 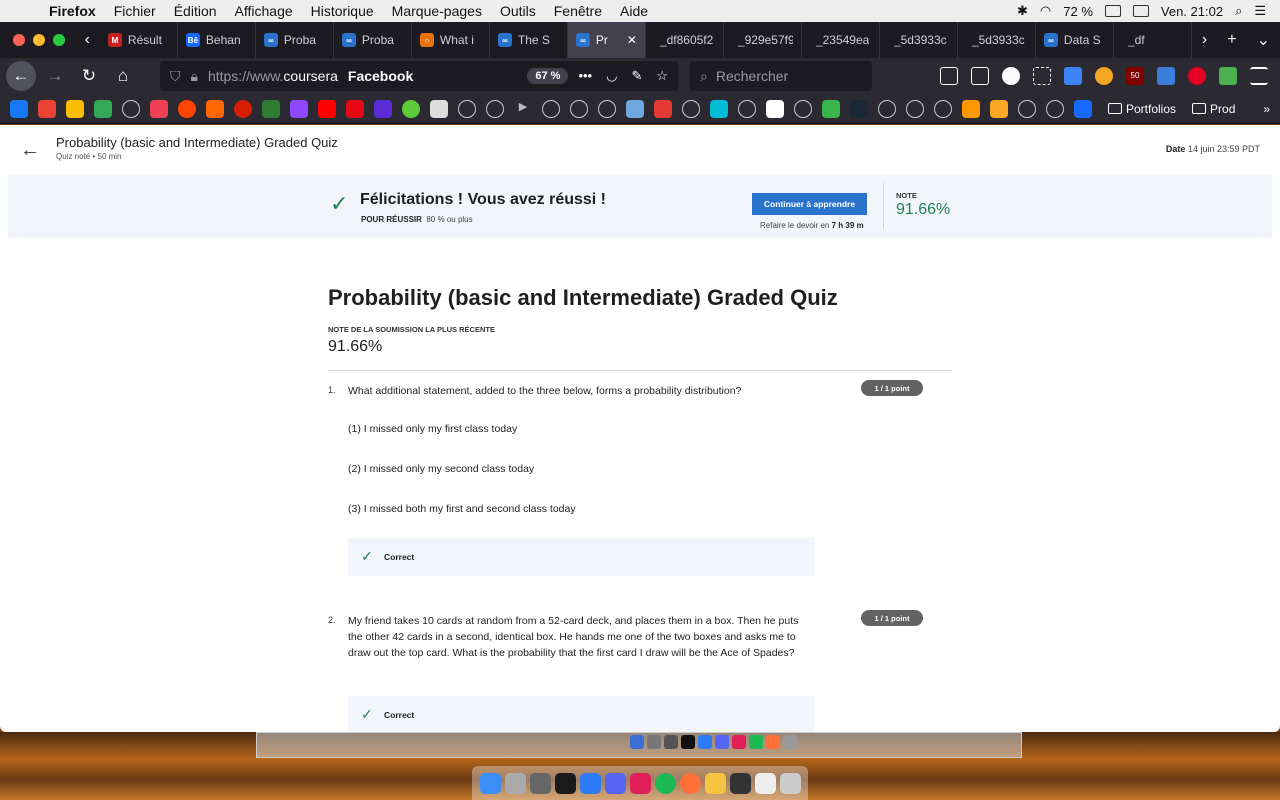 What do you see at coordinates (841, 40) in the screenshot?
I see `tab-9: _23549ea` at bounding box center [841, 40].